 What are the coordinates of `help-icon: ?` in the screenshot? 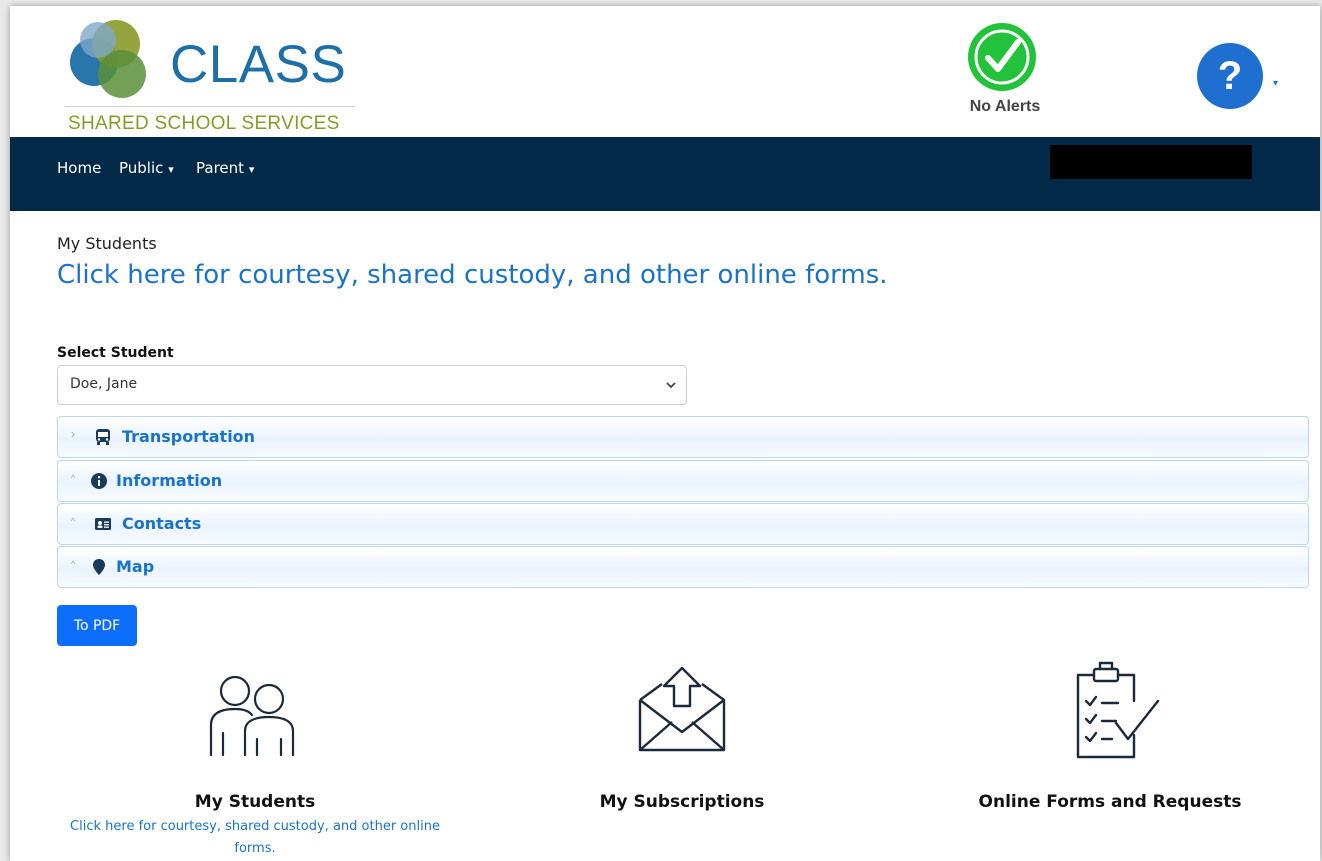 It's located at (1230, 76).